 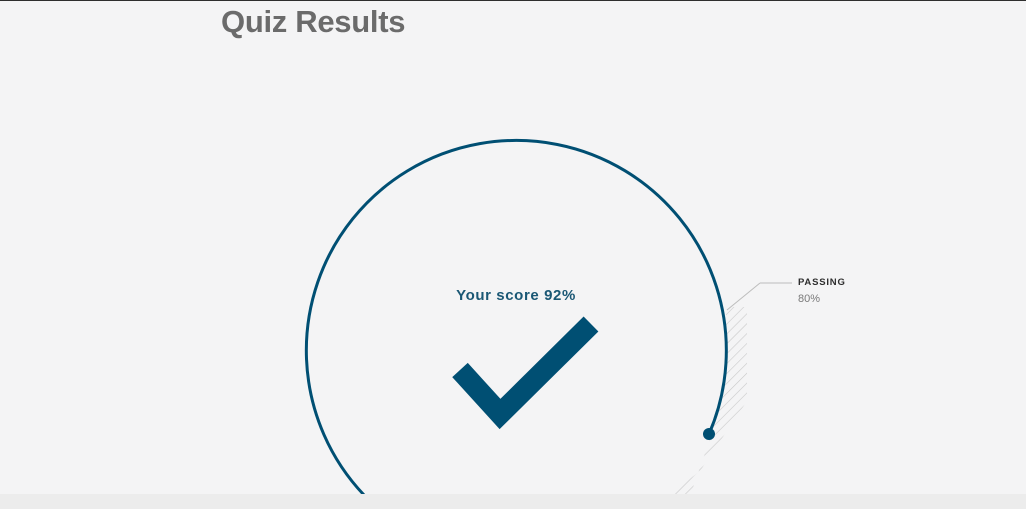 What do you see at coordinates (513, 501) in the screenshot?
I see `bottom-band` at bounding box center [513, 501].